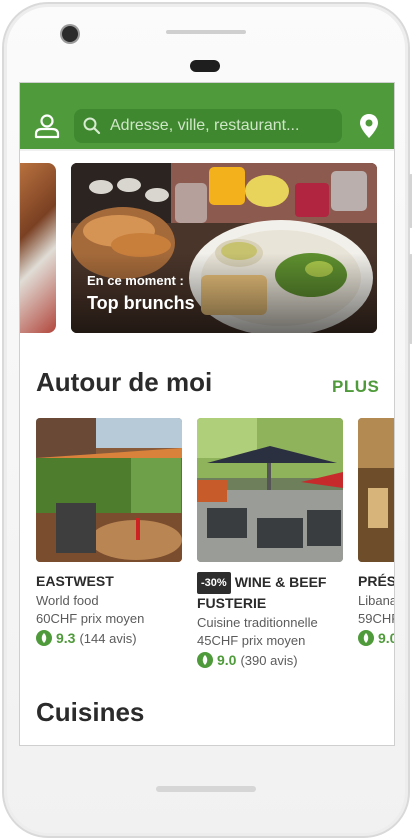  I want to click on discount-badge: -30%, so click(214, 583).